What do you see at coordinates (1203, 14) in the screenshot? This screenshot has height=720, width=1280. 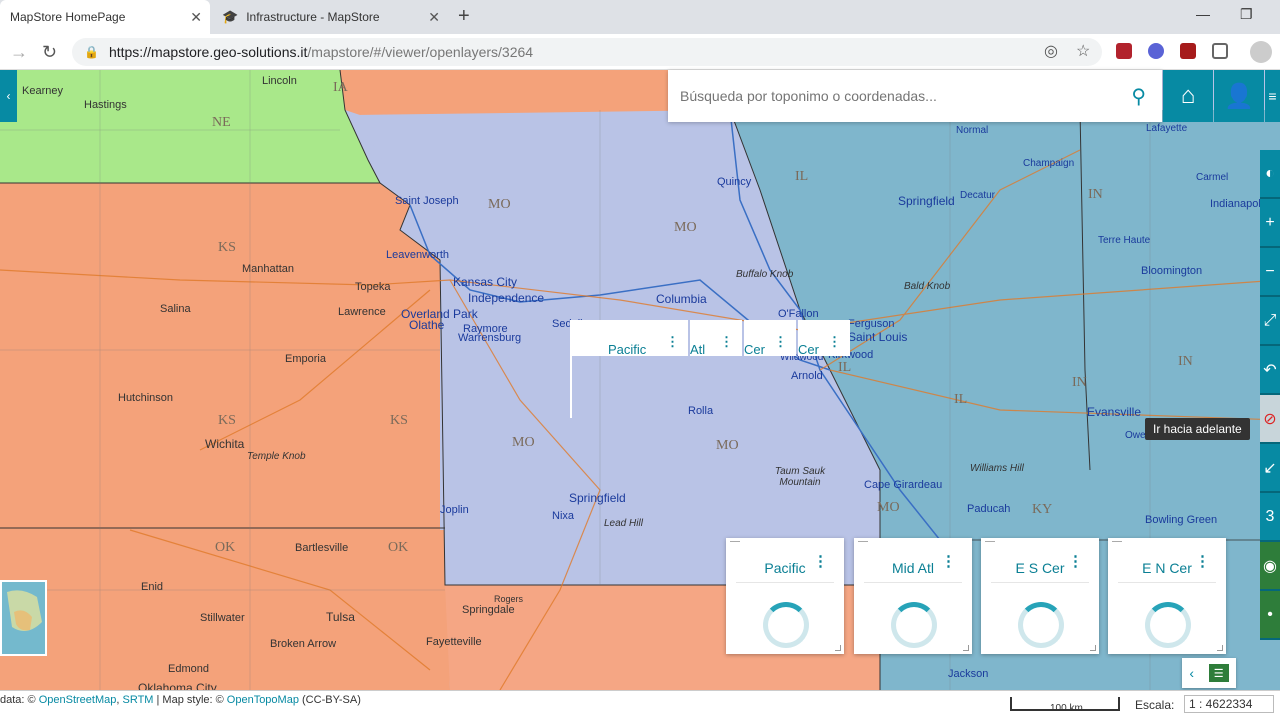 I see `minimize-icon: —` at bounding box center [1203, 14].